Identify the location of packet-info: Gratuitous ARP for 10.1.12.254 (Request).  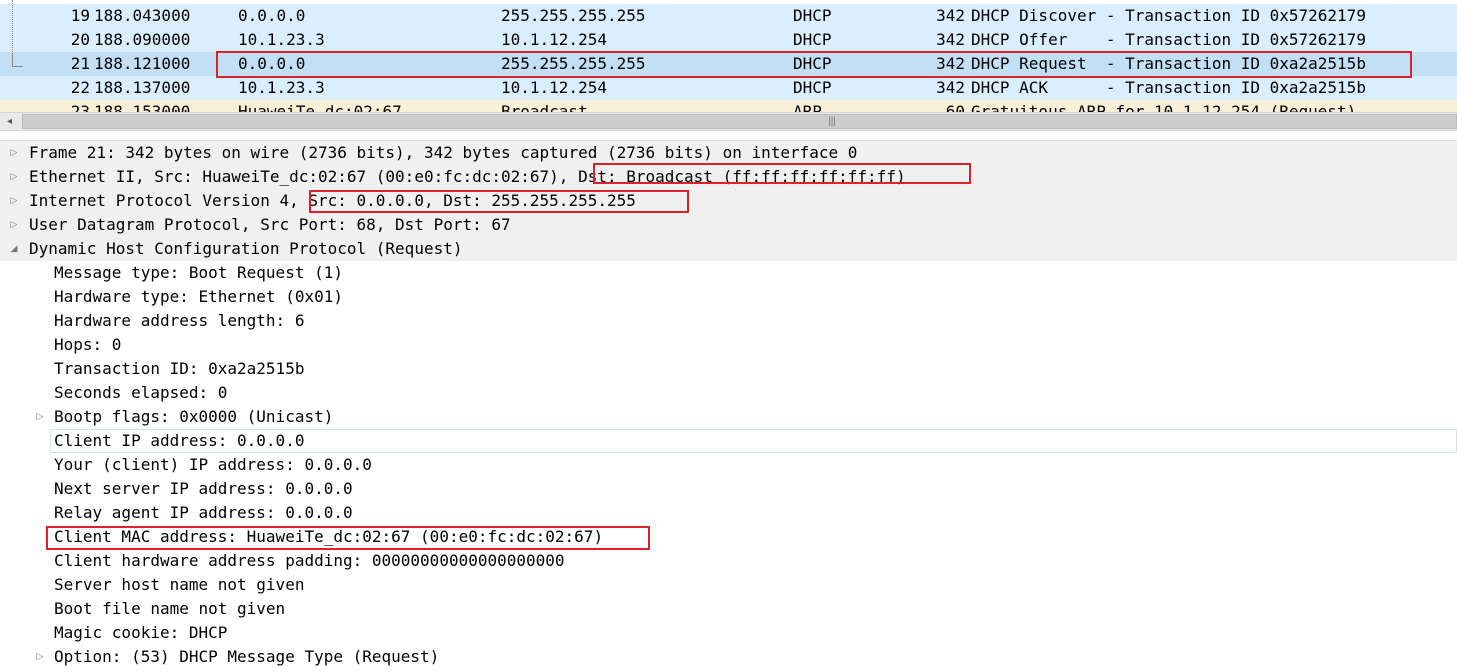
(1164, 107).